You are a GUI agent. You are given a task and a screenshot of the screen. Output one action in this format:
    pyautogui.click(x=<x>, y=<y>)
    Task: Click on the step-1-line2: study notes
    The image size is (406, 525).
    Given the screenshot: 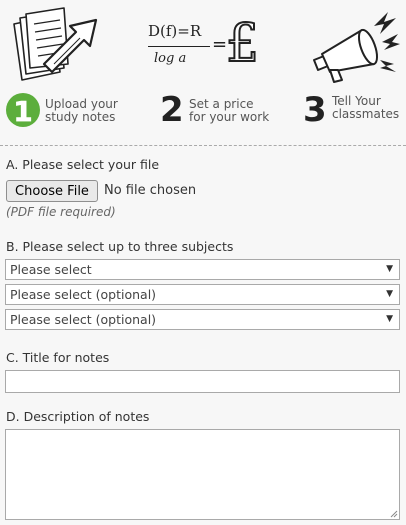 What is the action you would take?
    pyautogui.click(x=80, y=117)
    